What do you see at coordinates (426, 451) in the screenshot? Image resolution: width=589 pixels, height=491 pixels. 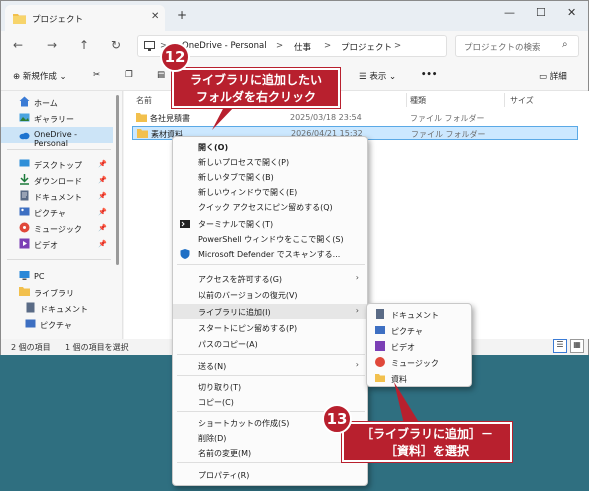 I see `callout-text: ［資料］を選択` at bounding box center [426, 451].